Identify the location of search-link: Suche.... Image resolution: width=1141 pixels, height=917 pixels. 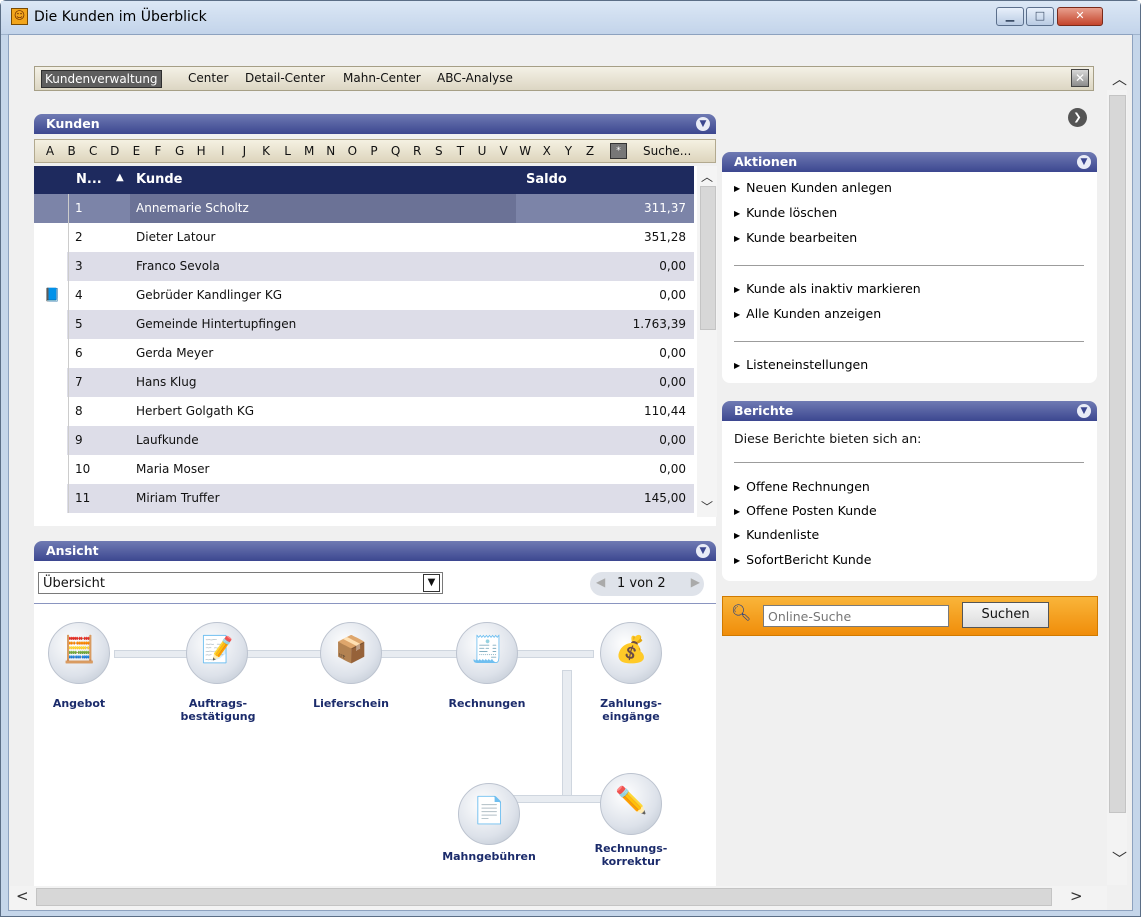
(667, 151).